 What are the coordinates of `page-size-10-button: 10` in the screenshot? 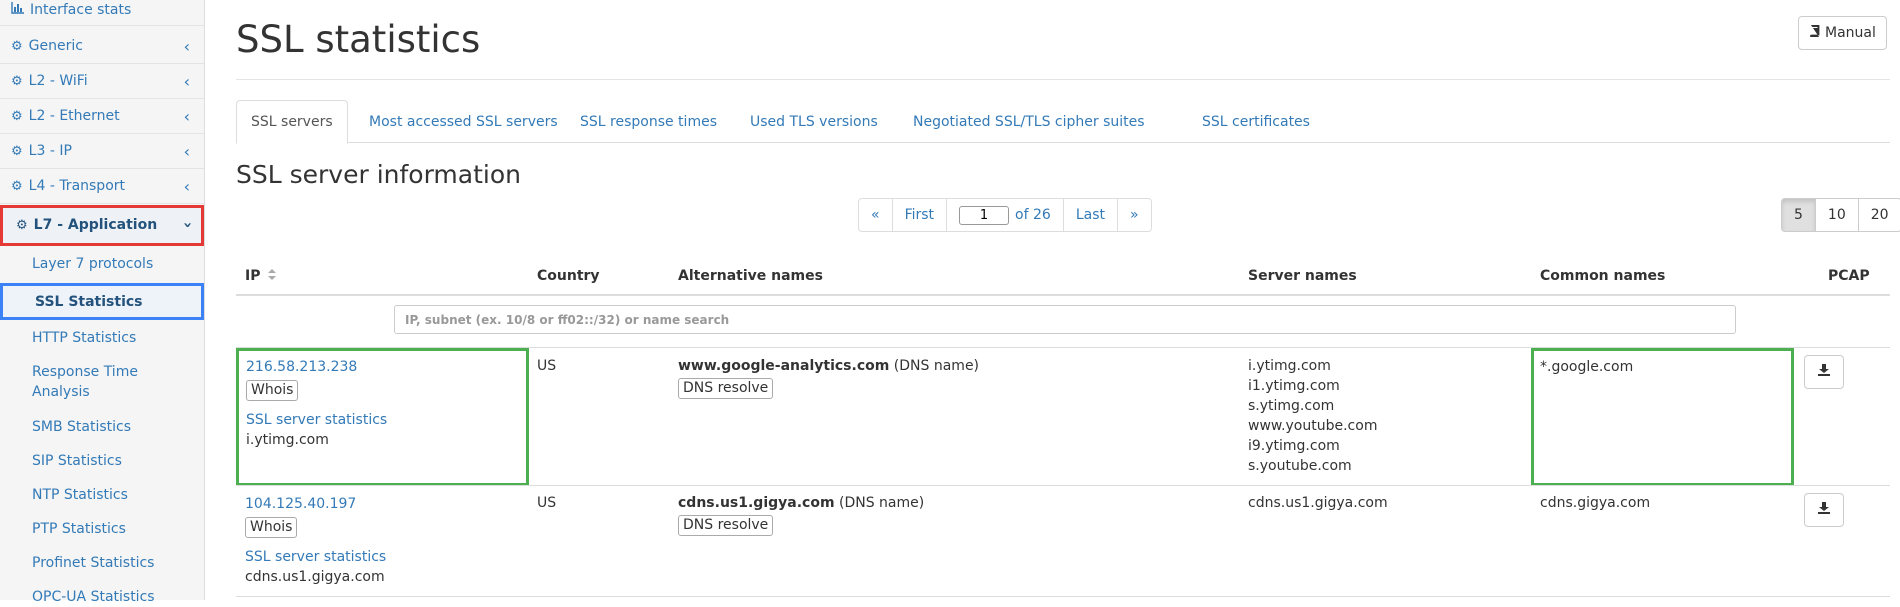 It's located at (1836, 215).